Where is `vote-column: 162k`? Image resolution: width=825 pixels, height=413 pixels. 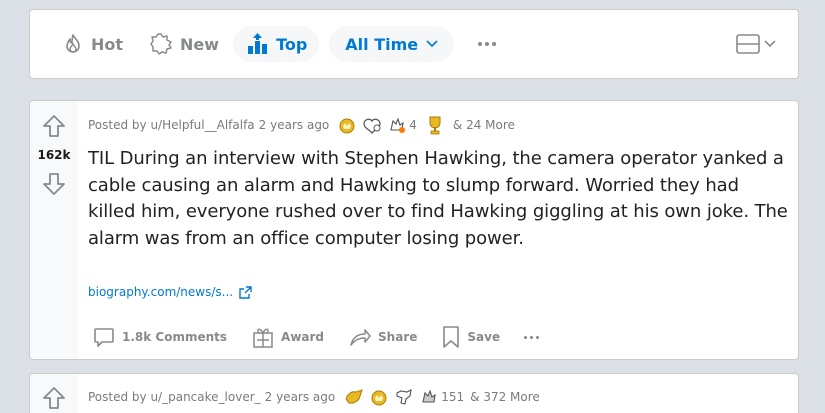 vote-column: 162k is located at coordinates (54, 230).